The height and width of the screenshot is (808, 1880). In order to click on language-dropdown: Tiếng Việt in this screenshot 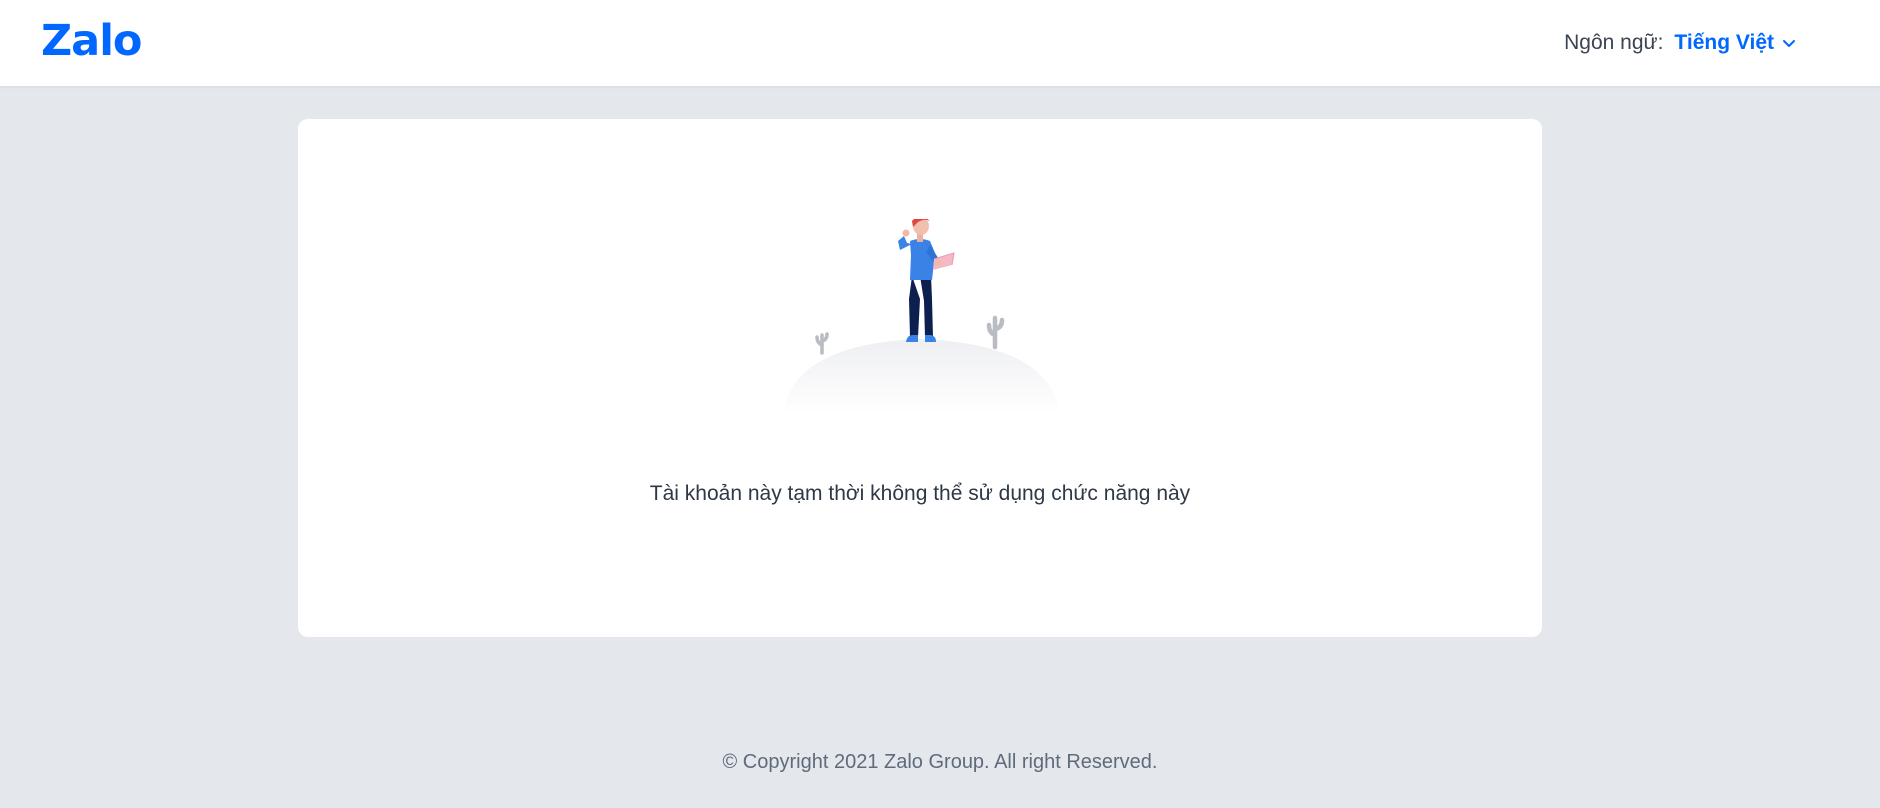, I will do `click(1735, 43)`.